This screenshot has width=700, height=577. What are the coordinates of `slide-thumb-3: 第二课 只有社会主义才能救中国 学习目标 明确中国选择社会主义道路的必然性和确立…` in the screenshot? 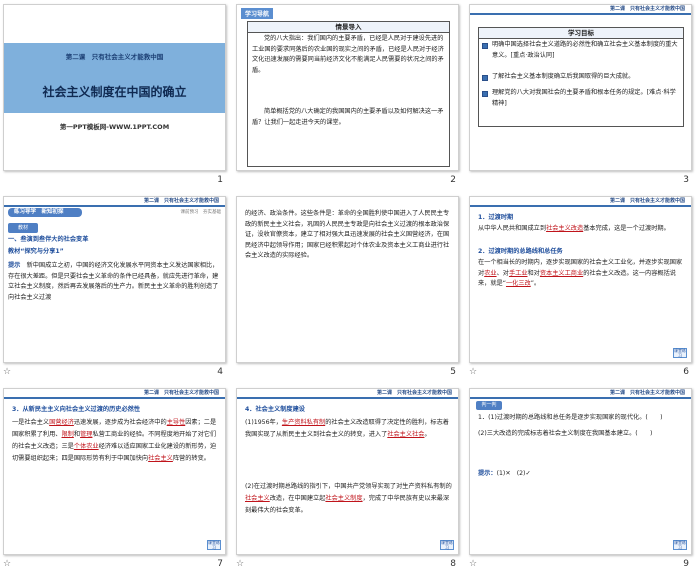 It's located at (582, 96).